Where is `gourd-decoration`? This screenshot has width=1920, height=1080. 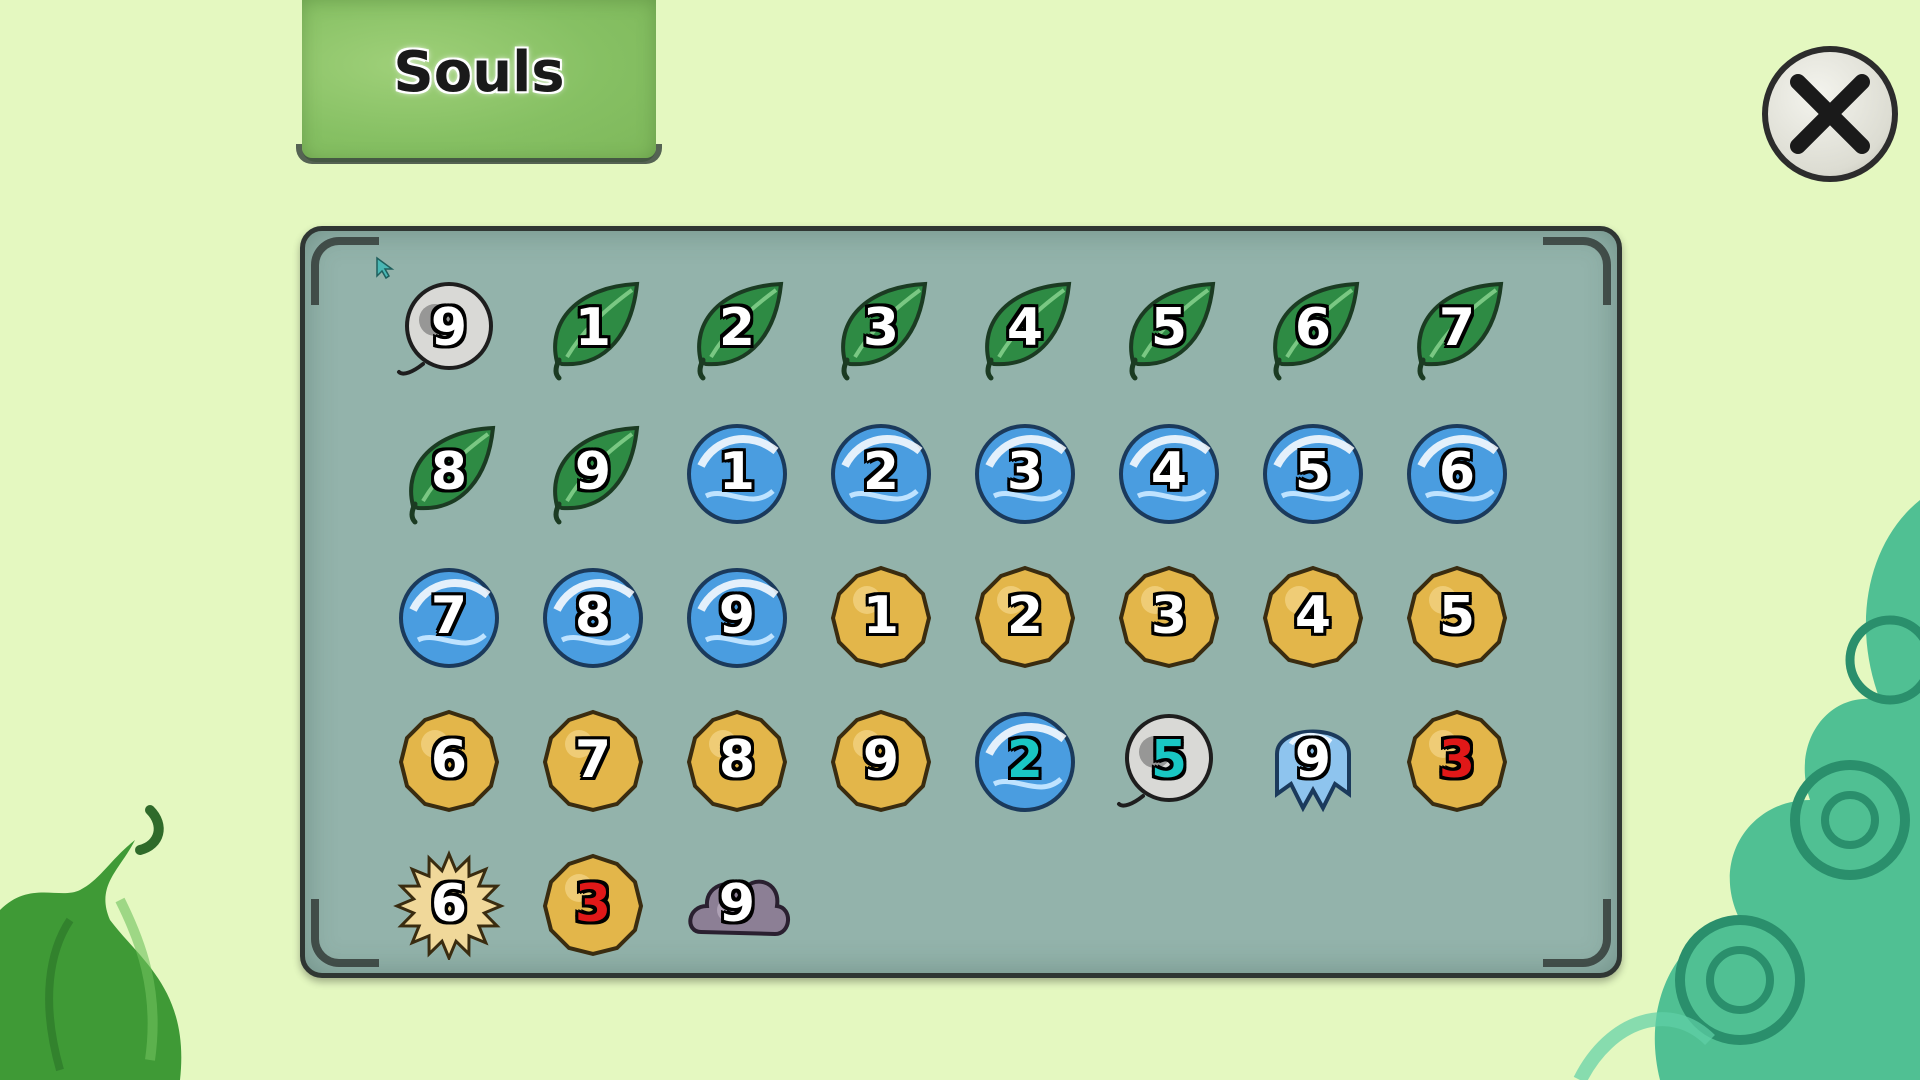 gourd-decoration is located at coordinates (91, 942).